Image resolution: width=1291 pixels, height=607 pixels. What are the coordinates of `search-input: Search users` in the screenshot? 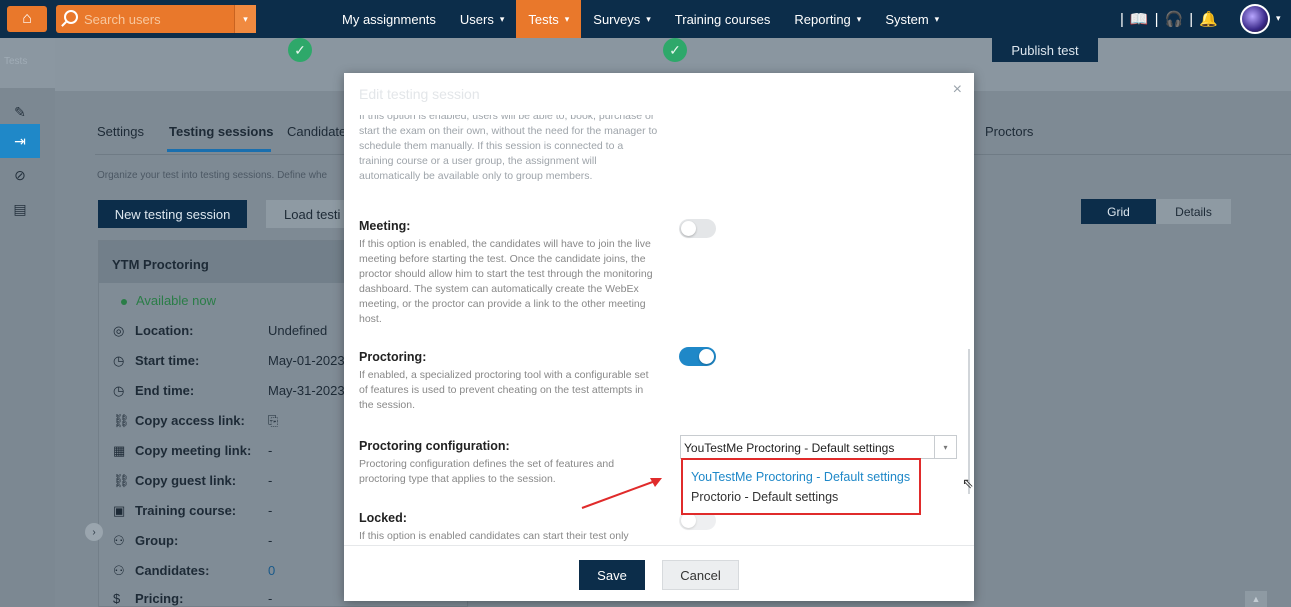 It's located at (122, 19).